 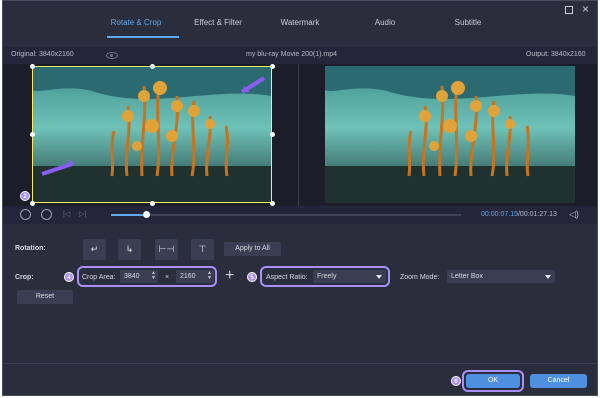 I want to click on zoom-mode-select: Letter Box, so click(x=501, y=276).